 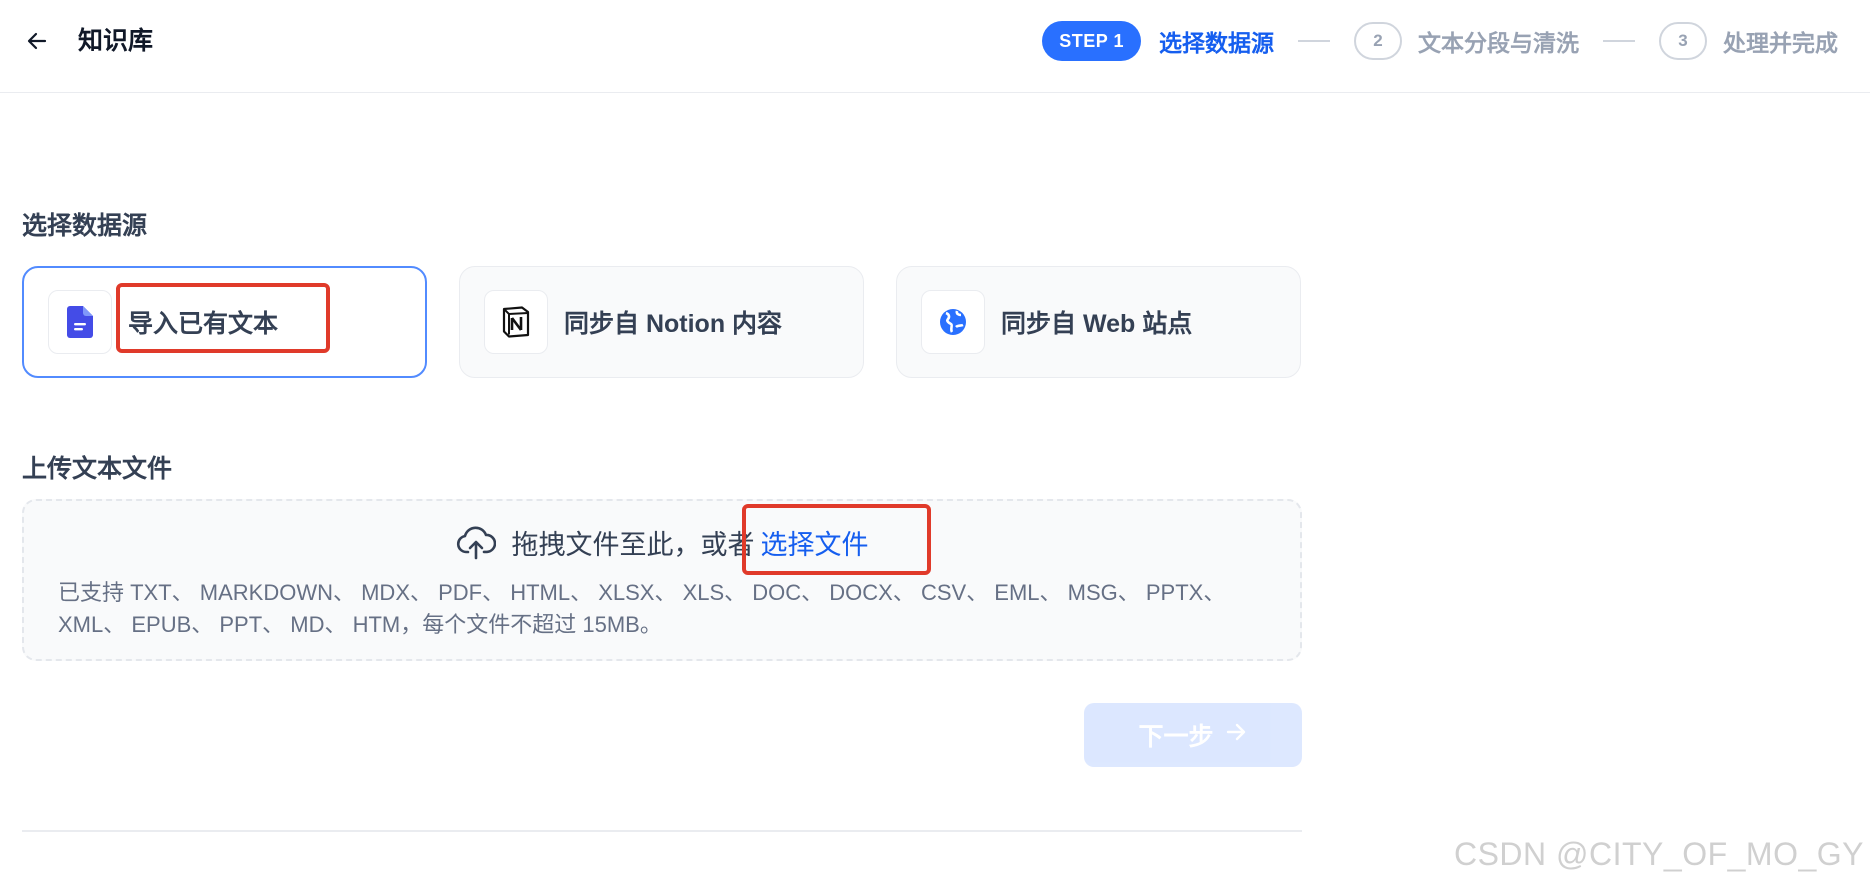 What do you see at coordinates (1498, 43) in the screenshot?
I see `step-2-label: 文本分段与清洗` at bounding box center [1498, 43].